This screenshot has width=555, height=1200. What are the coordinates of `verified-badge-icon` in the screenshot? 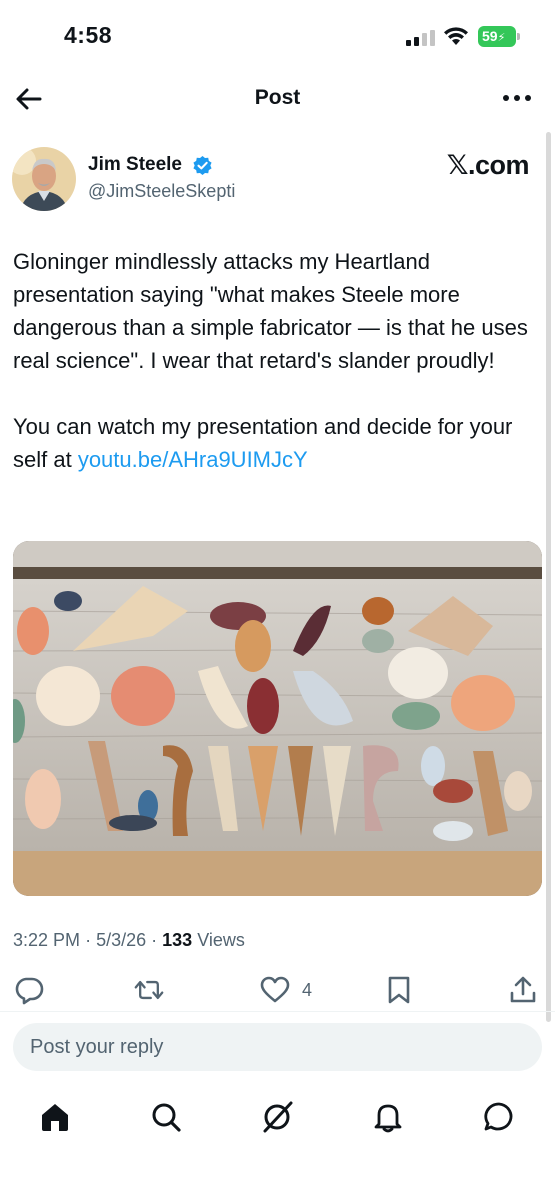 It's located at (202, 165).